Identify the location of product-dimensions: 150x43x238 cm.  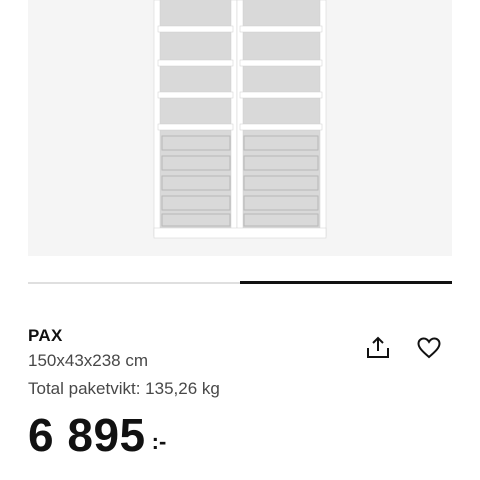
(88, 360).